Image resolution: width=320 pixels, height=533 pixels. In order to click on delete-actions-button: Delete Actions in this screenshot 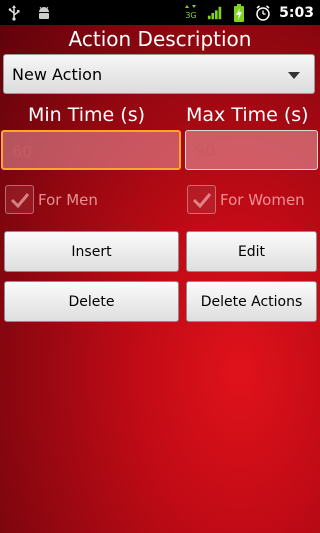, I will do `click(251, 301)`.